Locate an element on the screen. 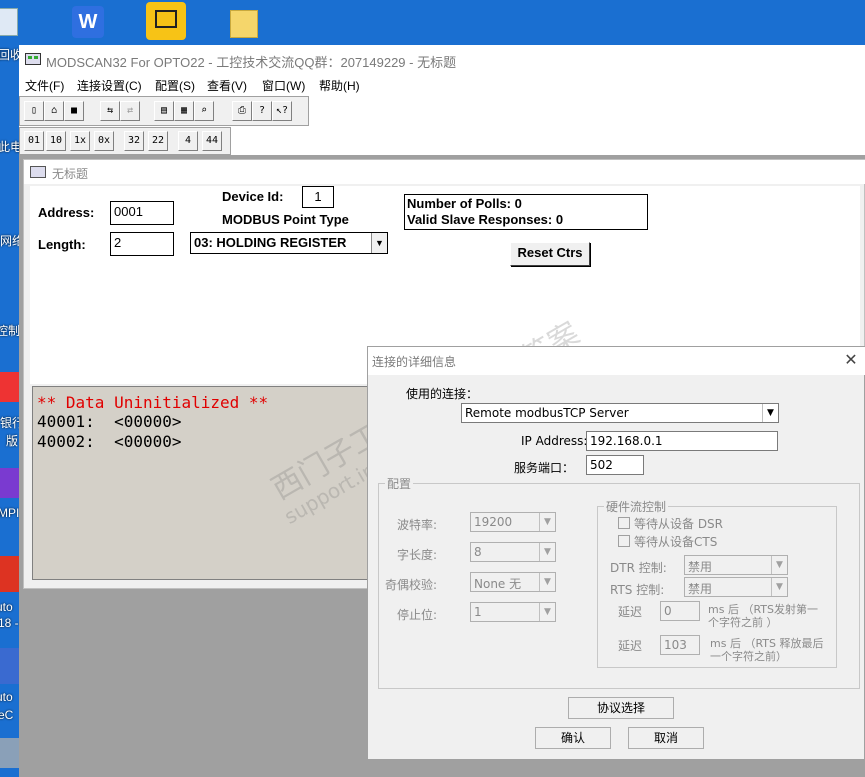 Image resolution: width=865 pixels, height=777 pixels. power-app-icon is located at coordinates (168, 22).